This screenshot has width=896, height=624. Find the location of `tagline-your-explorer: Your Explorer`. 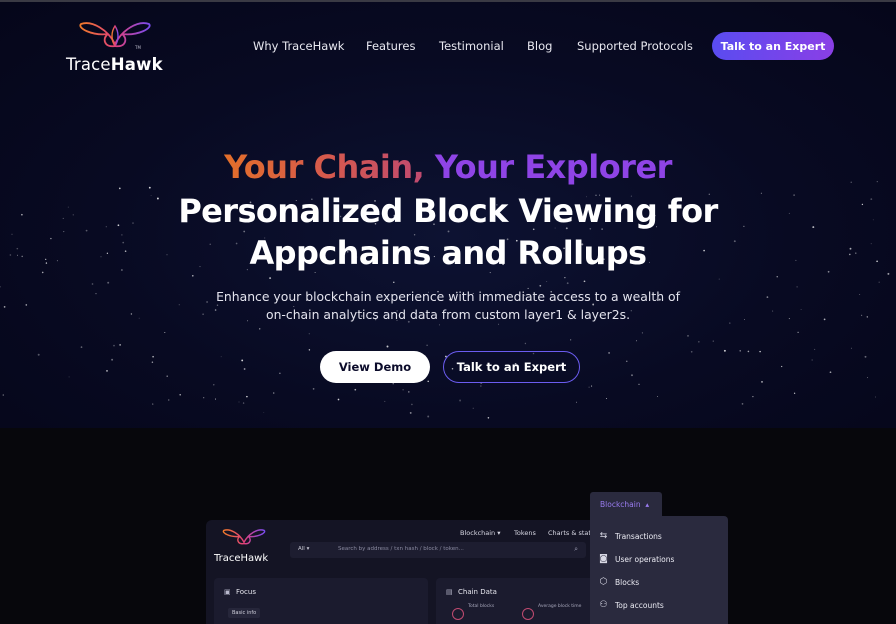

tagline-your-explorer: Your Explorer is located at coordinates (553, 167).